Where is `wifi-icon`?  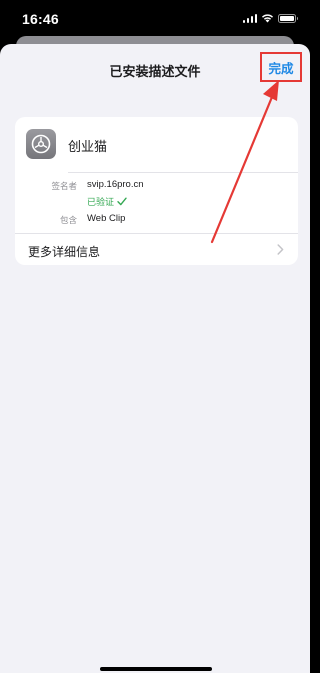 wifi-icon is located at coordinates (267, 18).